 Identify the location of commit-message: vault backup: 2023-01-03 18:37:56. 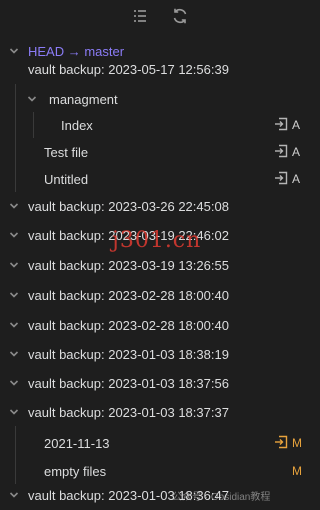
(128, 383).